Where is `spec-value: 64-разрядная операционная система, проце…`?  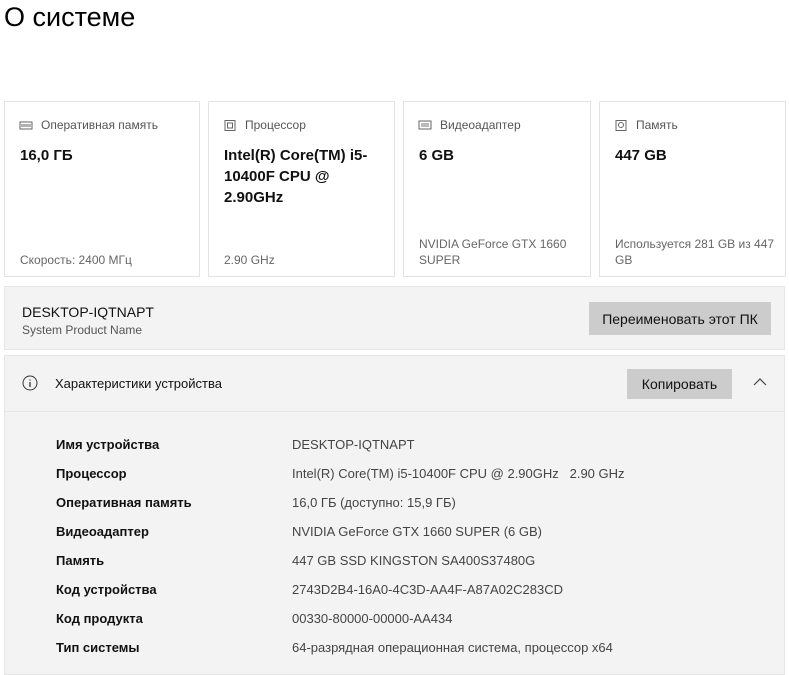
spec-value: 64-разрядная операционная система, проце… is located at coordinates (452, 647).